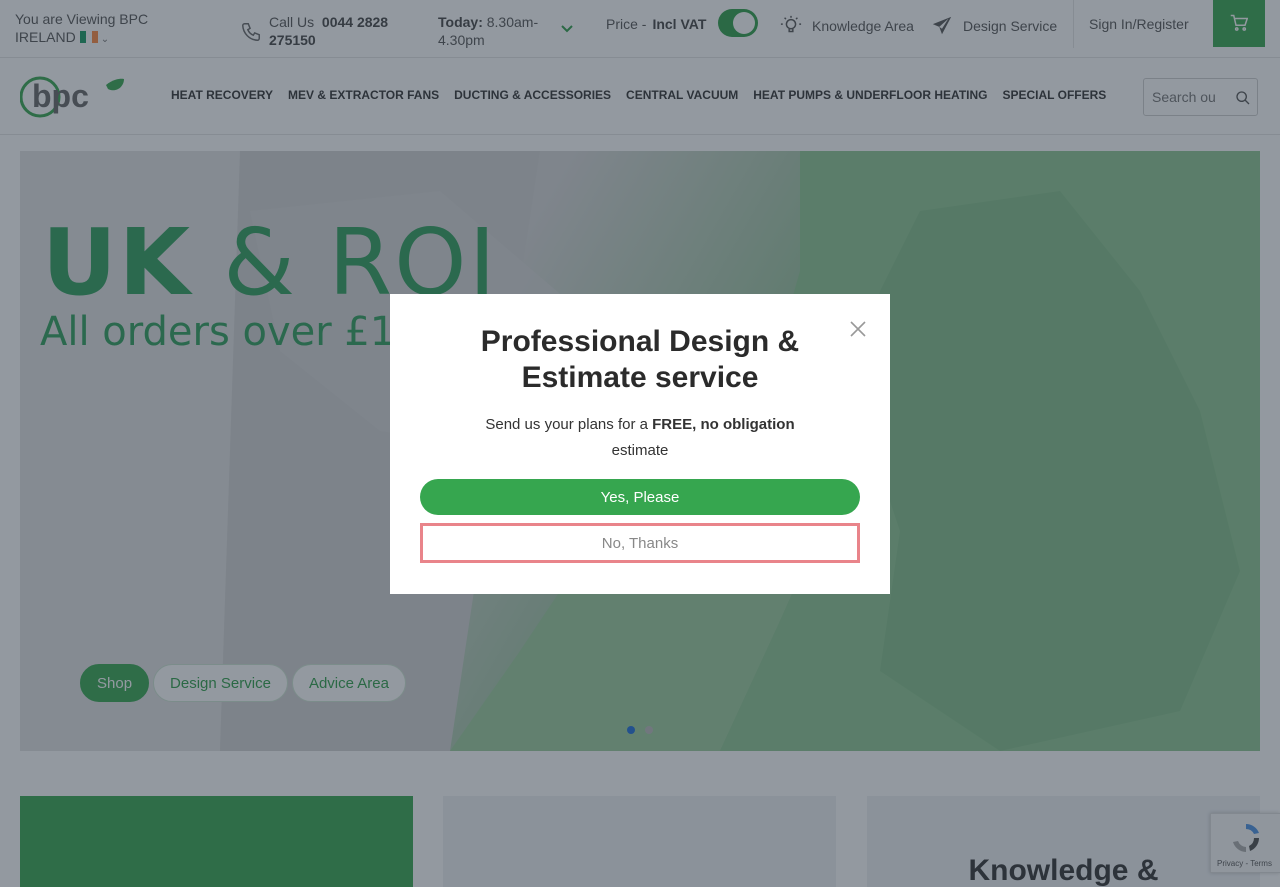  What do you see at coordinates (640, 497) in the screenshot?
I see `yes-please-button: Yes, Please` at bounding box center [640, 497].